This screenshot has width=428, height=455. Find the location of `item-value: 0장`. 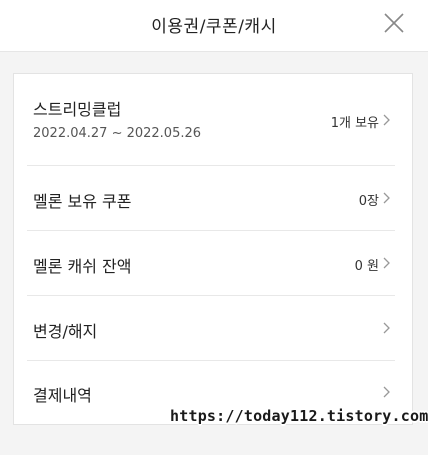

item-value: 0장 is located at coordinates (368, 201).